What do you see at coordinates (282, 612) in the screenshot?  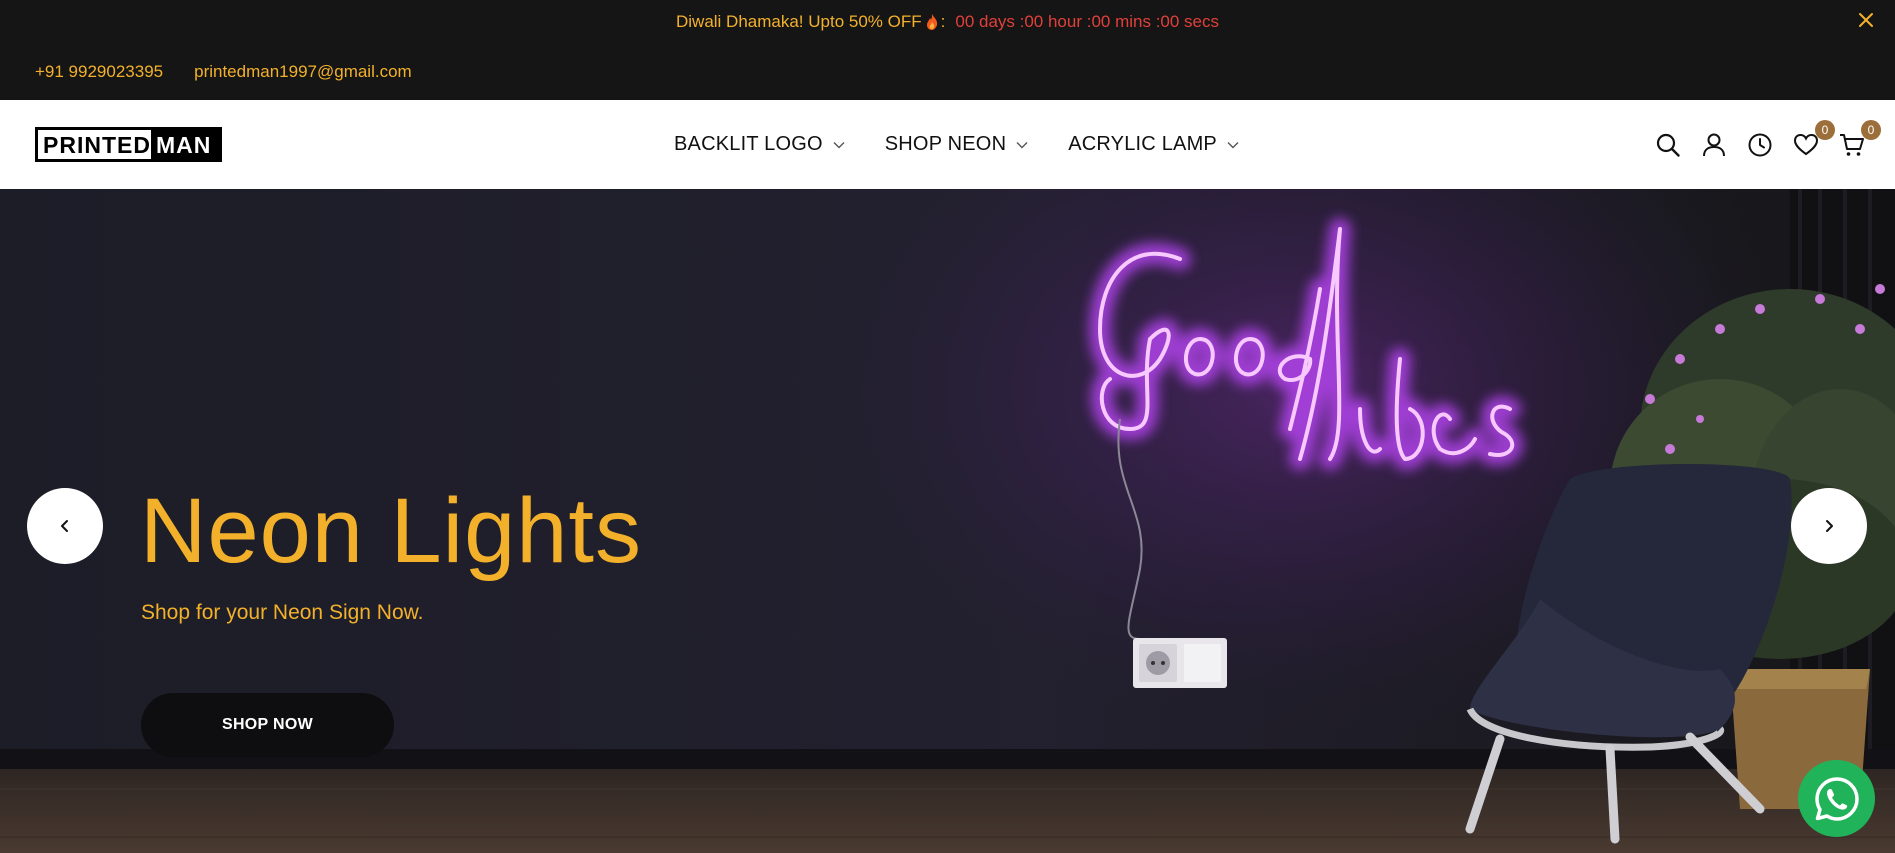 I see `hero-subtitle: Shop for your Neon Sign Now.` at bounding box center [282, 612].